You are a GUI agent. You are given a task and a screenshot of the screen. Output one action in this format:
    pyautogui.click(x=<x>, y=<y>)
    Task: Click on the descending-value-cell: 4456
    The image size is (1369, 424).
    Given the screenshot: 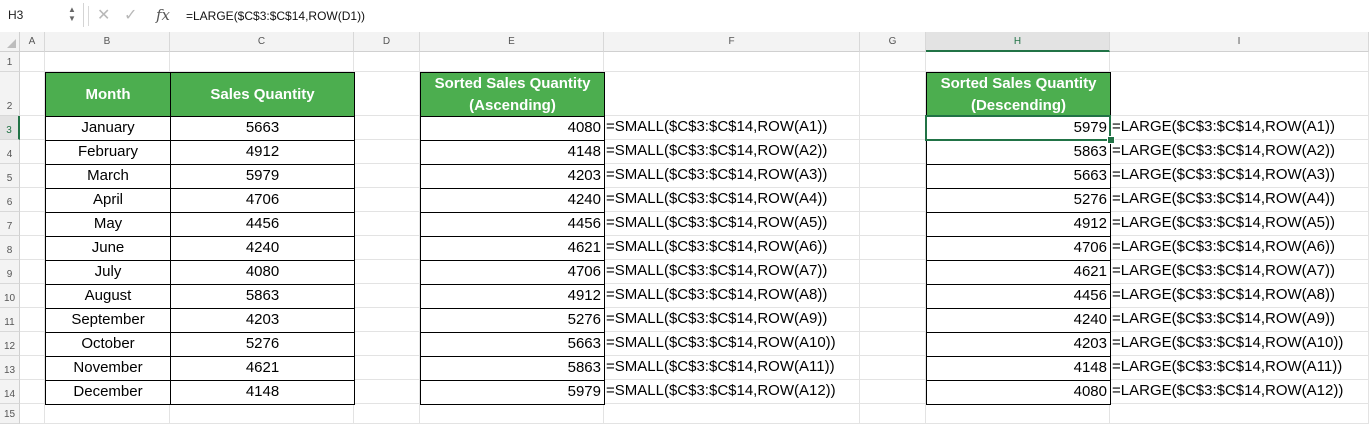 What is the action you would take?
    pyautogui.click(x=1018, y=296)
    